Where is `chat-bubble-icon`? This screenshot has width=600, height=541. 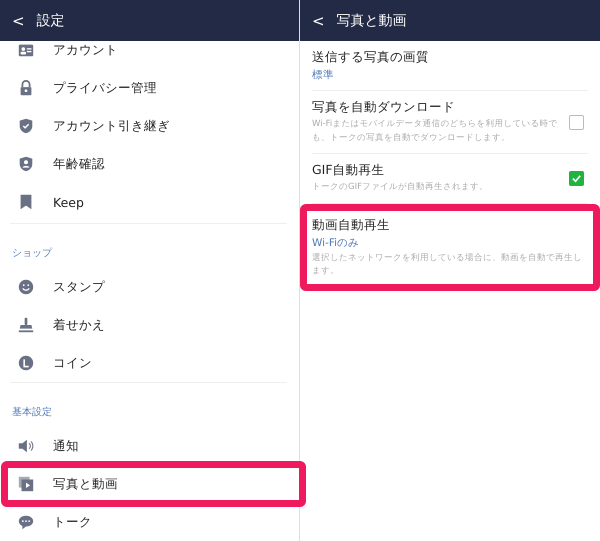
chat-bubble-icon is located at coordinates (26, 522).